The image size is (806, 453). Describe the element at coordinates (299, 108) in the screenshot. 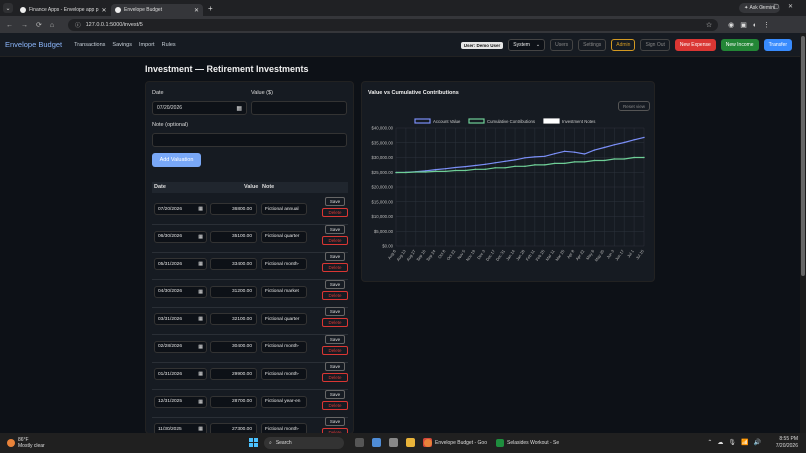

I see `value-input` at that location.